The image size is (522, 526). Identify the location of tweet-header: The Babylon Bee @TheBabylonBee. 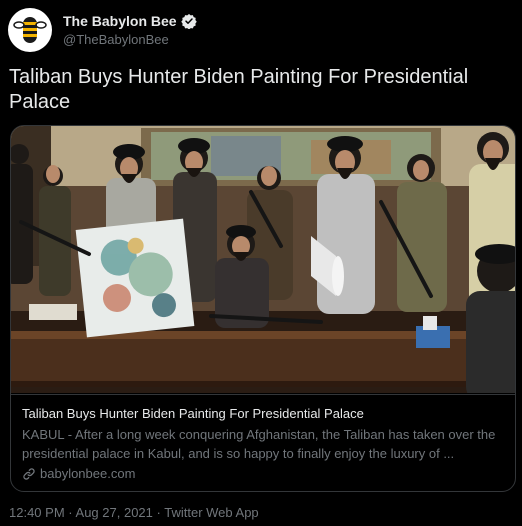
(258, 30).